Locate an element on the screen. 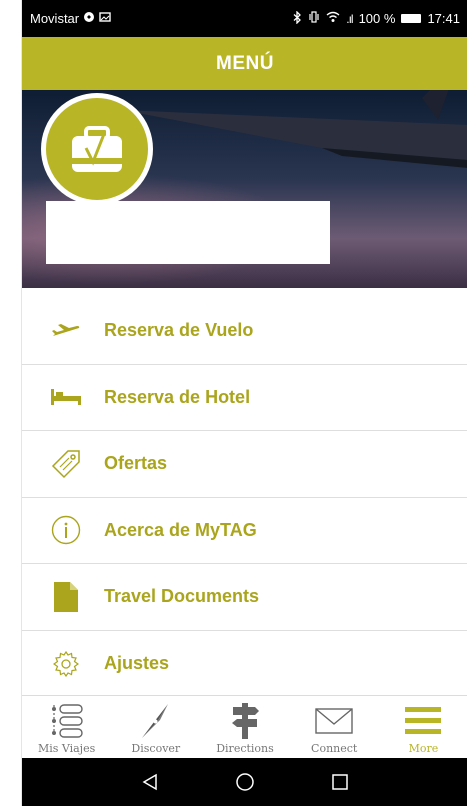 The image size is (467, 806). menu-item-reserva-vuelo: Reserva de Vuelo is located at coordinates (244, 331).